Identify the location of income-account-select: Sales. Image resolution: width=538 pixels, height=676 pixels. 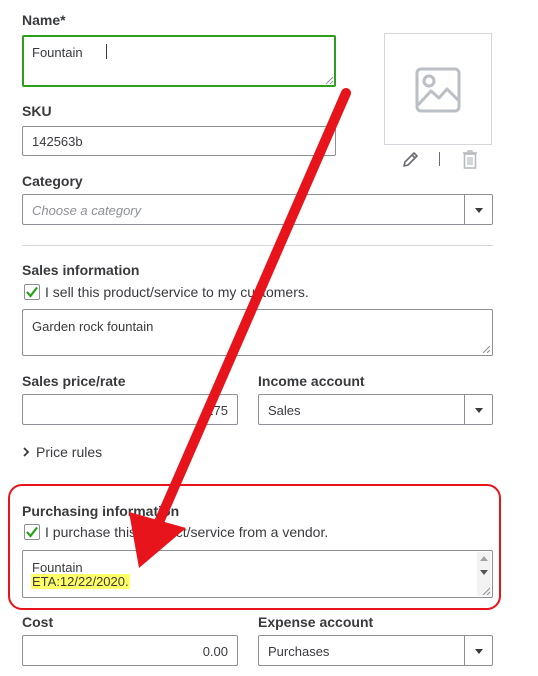
(375, 409).